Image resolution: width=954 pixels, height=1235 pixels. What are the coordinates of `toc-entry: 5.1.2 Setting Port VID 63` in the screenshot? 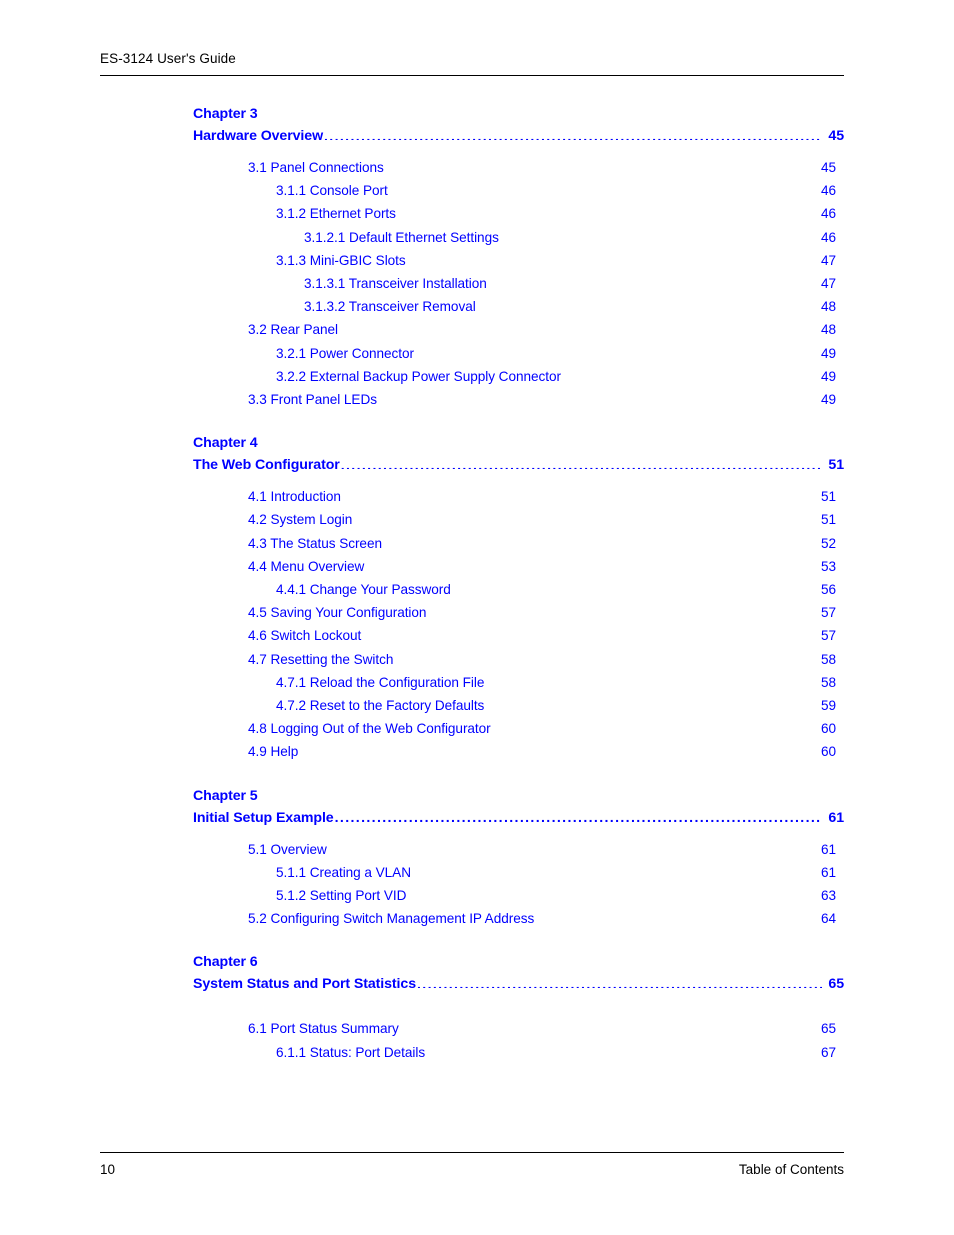 It's located at (556, 895).